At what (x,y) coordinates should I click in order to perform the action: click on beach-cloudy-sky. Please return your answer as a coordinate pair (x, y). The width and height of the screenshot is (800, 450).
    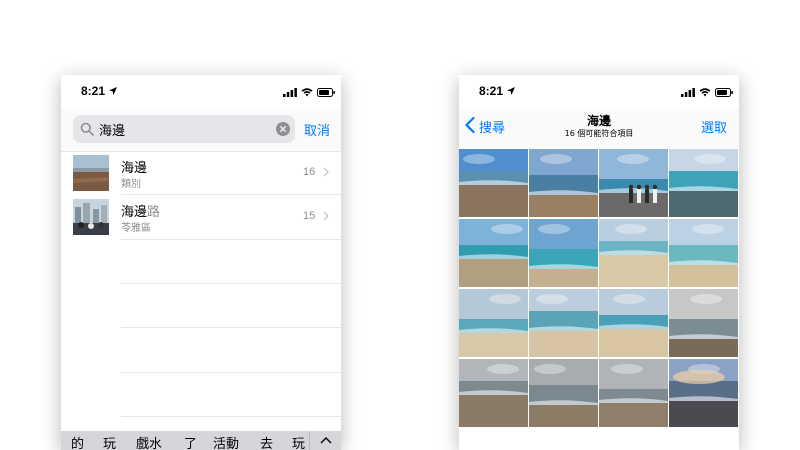
    Looking at the image, I should click on (563, 183).